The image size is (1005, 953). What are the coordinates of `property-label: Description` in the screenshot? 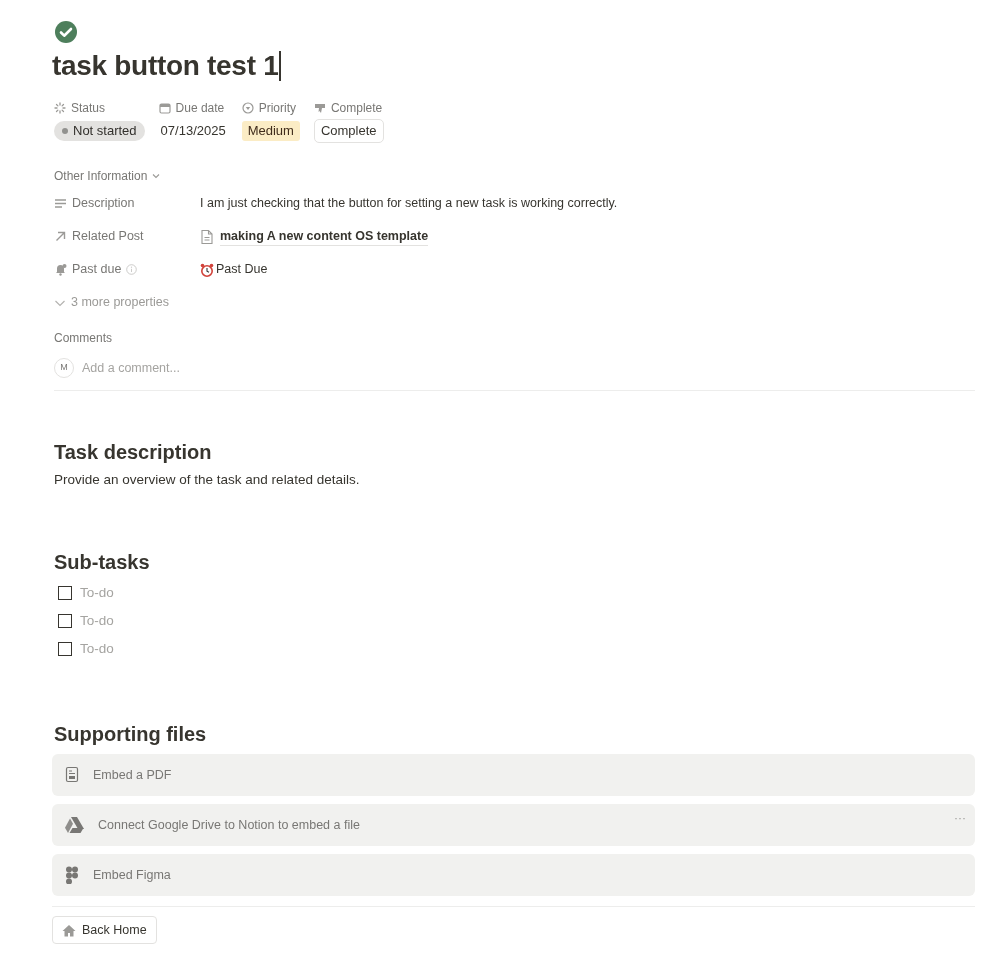 It's located at (103, 204).